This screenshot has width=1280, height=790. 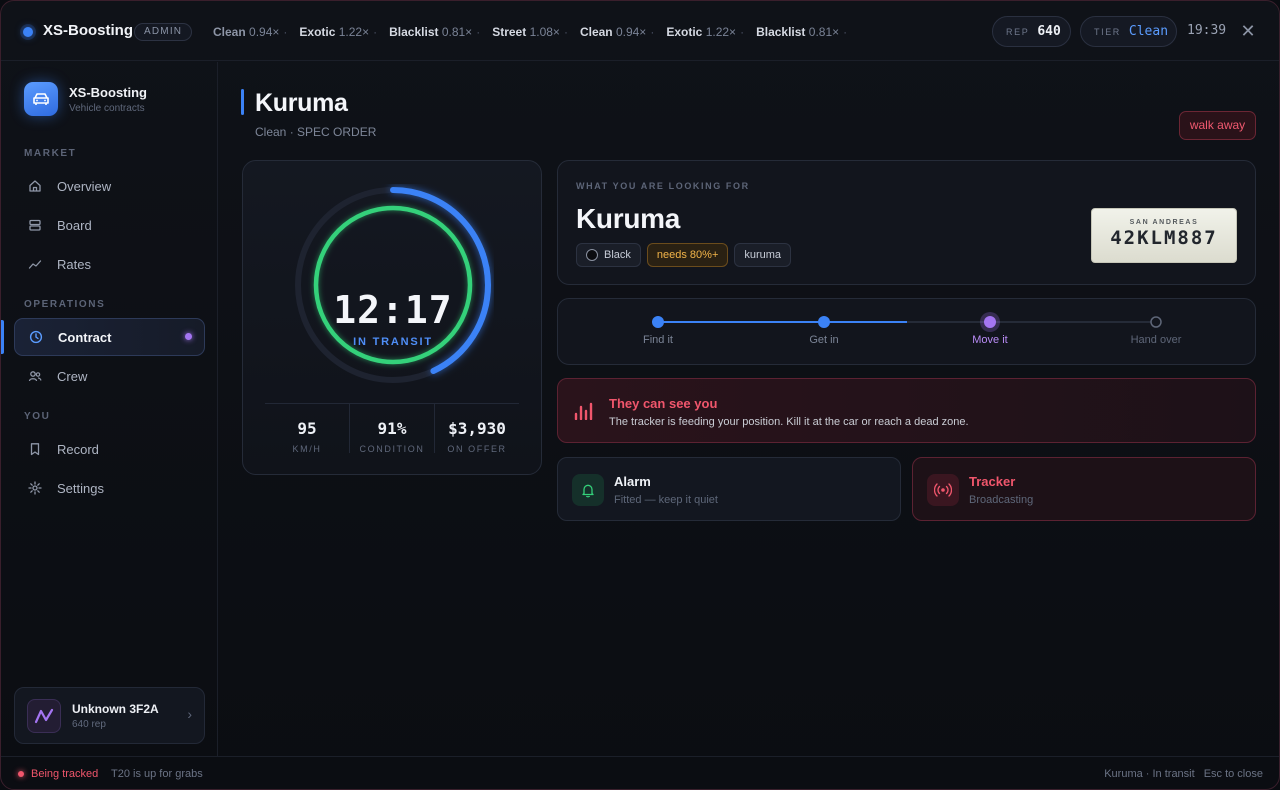 What do you see at coordinates (393, 342) in the screenshot?
I see `timer-status: IN TRANSIT` at bounding box center [393, 342].